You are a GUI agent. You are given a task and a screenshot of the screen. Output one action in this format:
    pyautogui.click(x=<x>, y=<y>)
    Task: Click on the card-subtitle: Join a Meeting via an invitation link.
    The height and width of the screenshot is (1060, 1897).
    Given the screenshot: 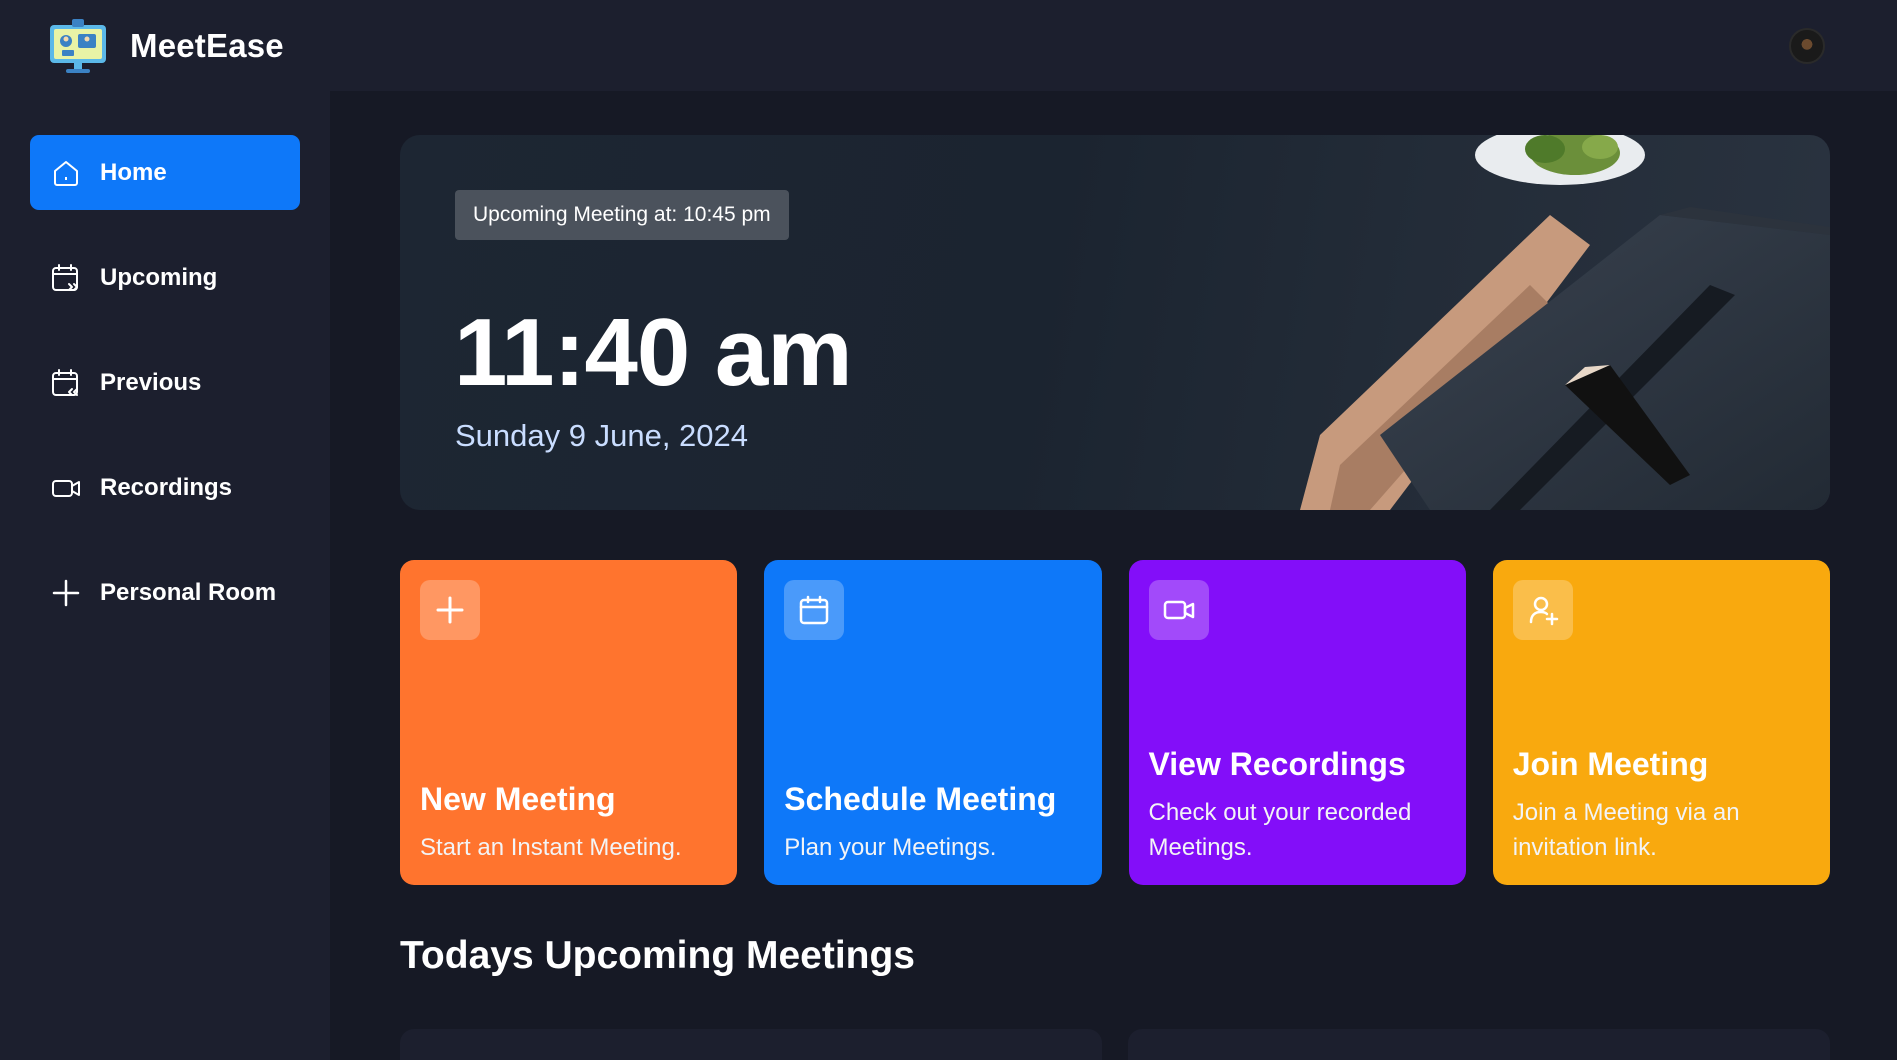 What is the action you would take?
    pyautogui.click(x=1626, y=830)
    